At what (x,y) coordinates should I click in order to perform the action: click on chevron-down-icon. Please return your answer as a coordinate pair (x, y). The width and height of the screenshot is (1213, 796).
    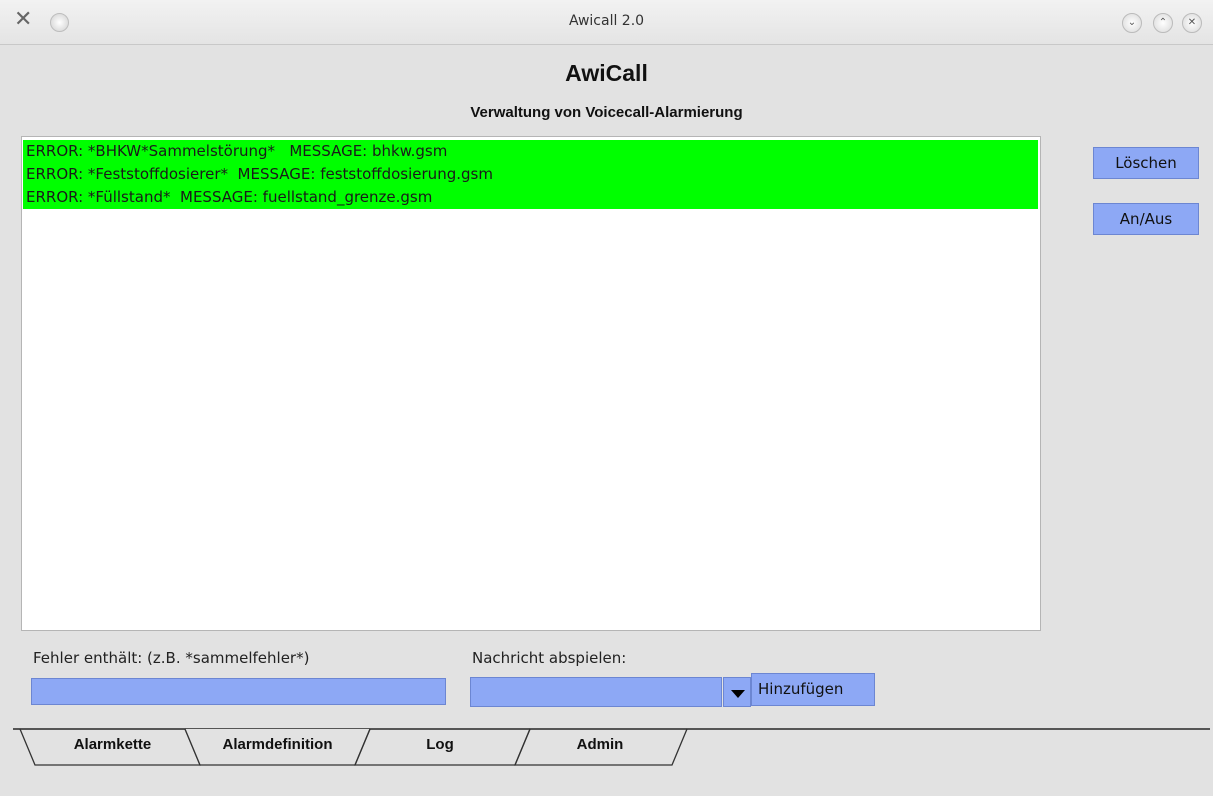
    Looking at the image, I should click on (737, 692).